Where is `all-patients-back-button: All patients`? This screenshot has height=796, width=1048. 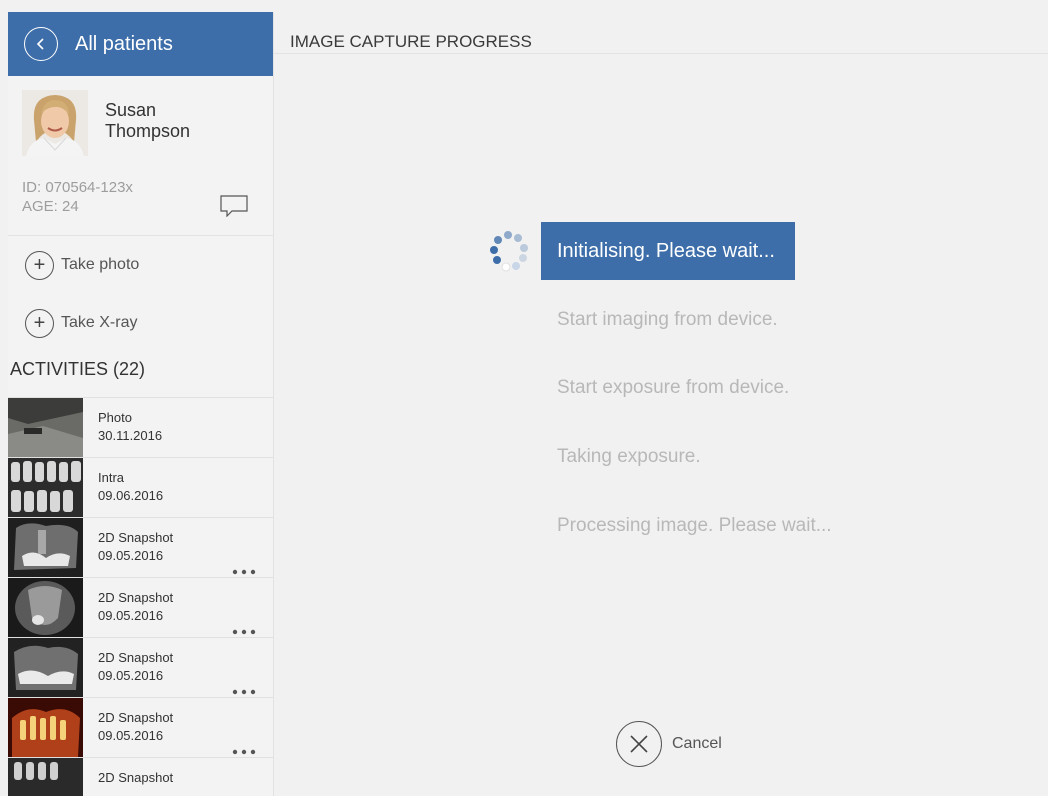 all-patients-back-button: All patients is located at coordinates (140, 44).